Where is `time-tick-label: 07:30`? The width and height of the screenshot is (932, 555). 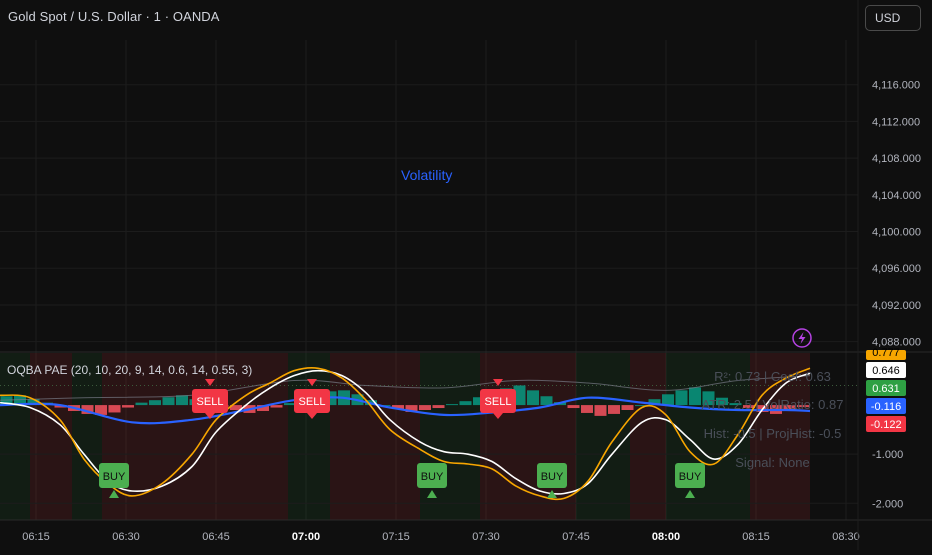
time-tick-label: 07:30 is located at coordinates (486, 537).